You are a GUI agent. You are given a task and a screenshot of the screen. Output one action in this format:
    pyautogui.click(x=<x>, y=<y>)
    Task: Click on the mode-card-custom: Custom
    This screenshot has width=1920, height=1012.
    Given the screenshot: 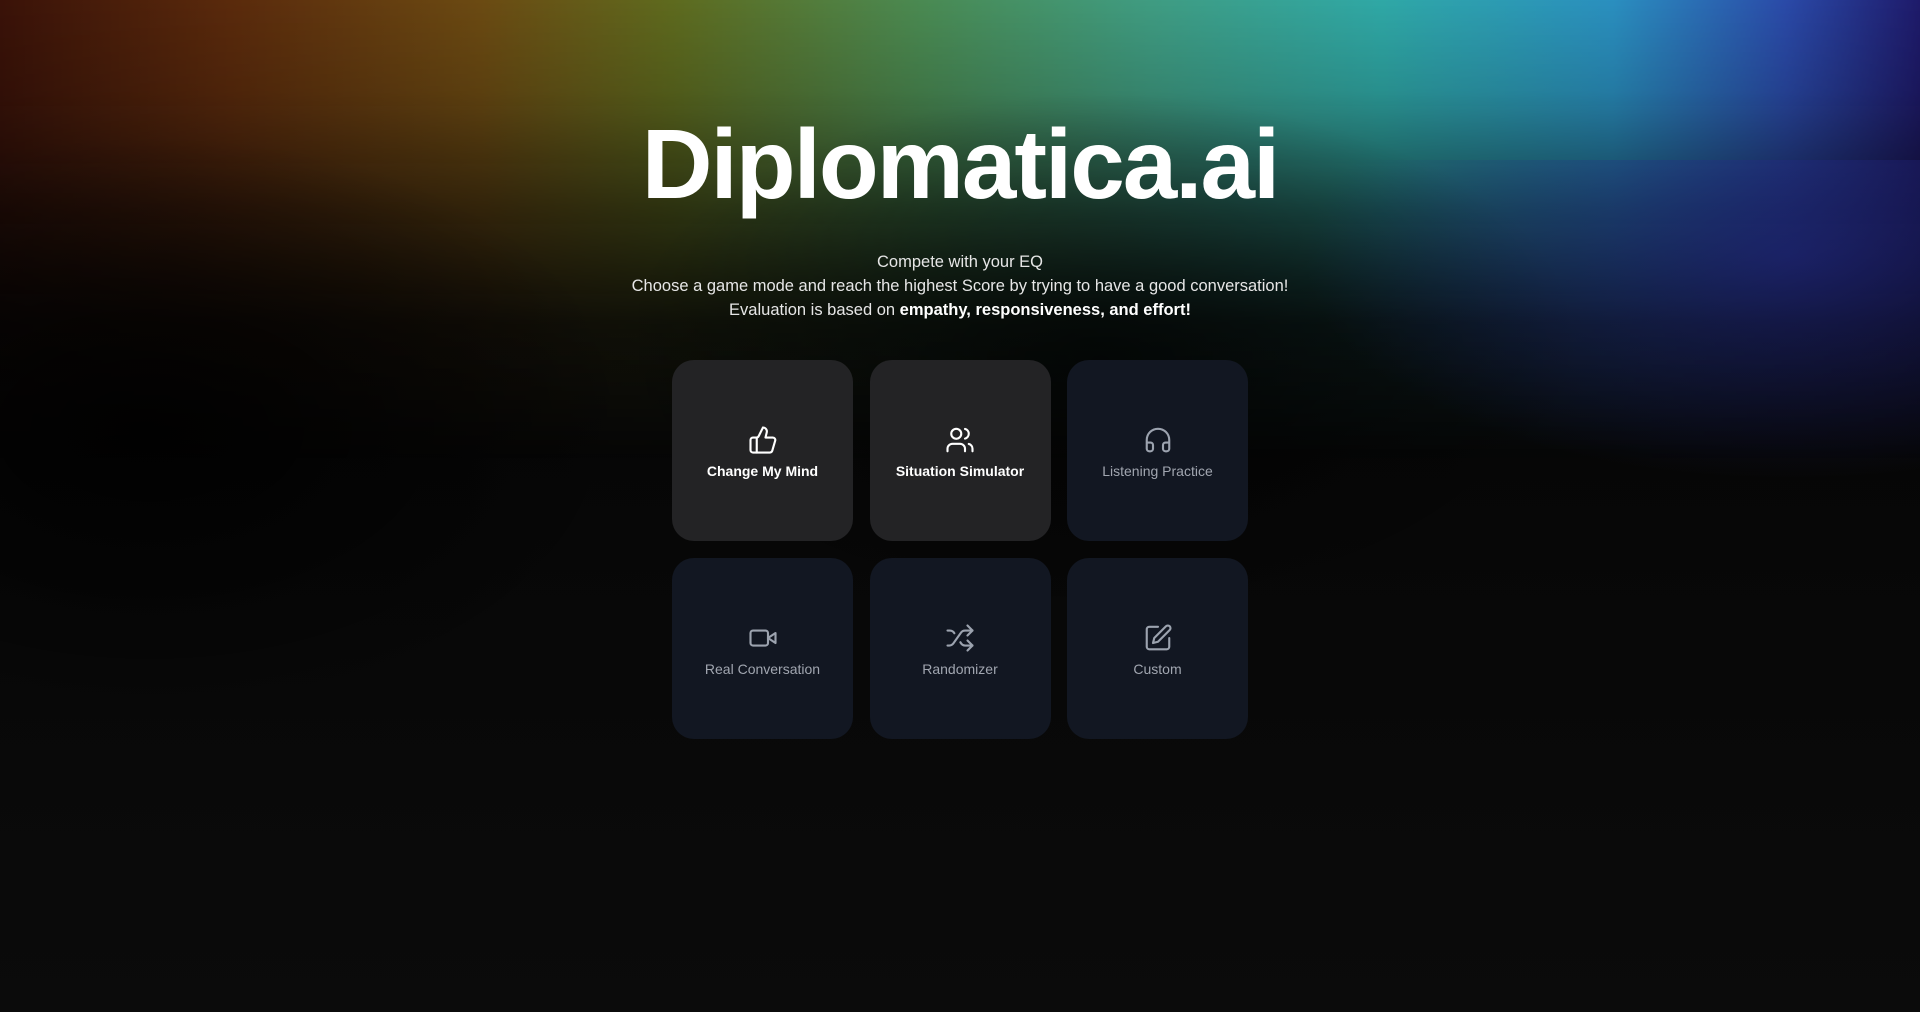 What is the action you would take?
    pyautogui.click(x=1157, y=648)
    